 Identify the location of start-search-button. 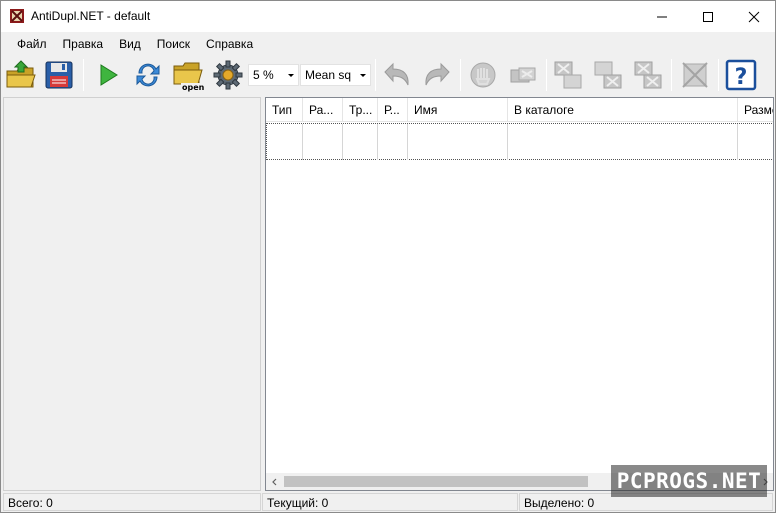
(108, 75).